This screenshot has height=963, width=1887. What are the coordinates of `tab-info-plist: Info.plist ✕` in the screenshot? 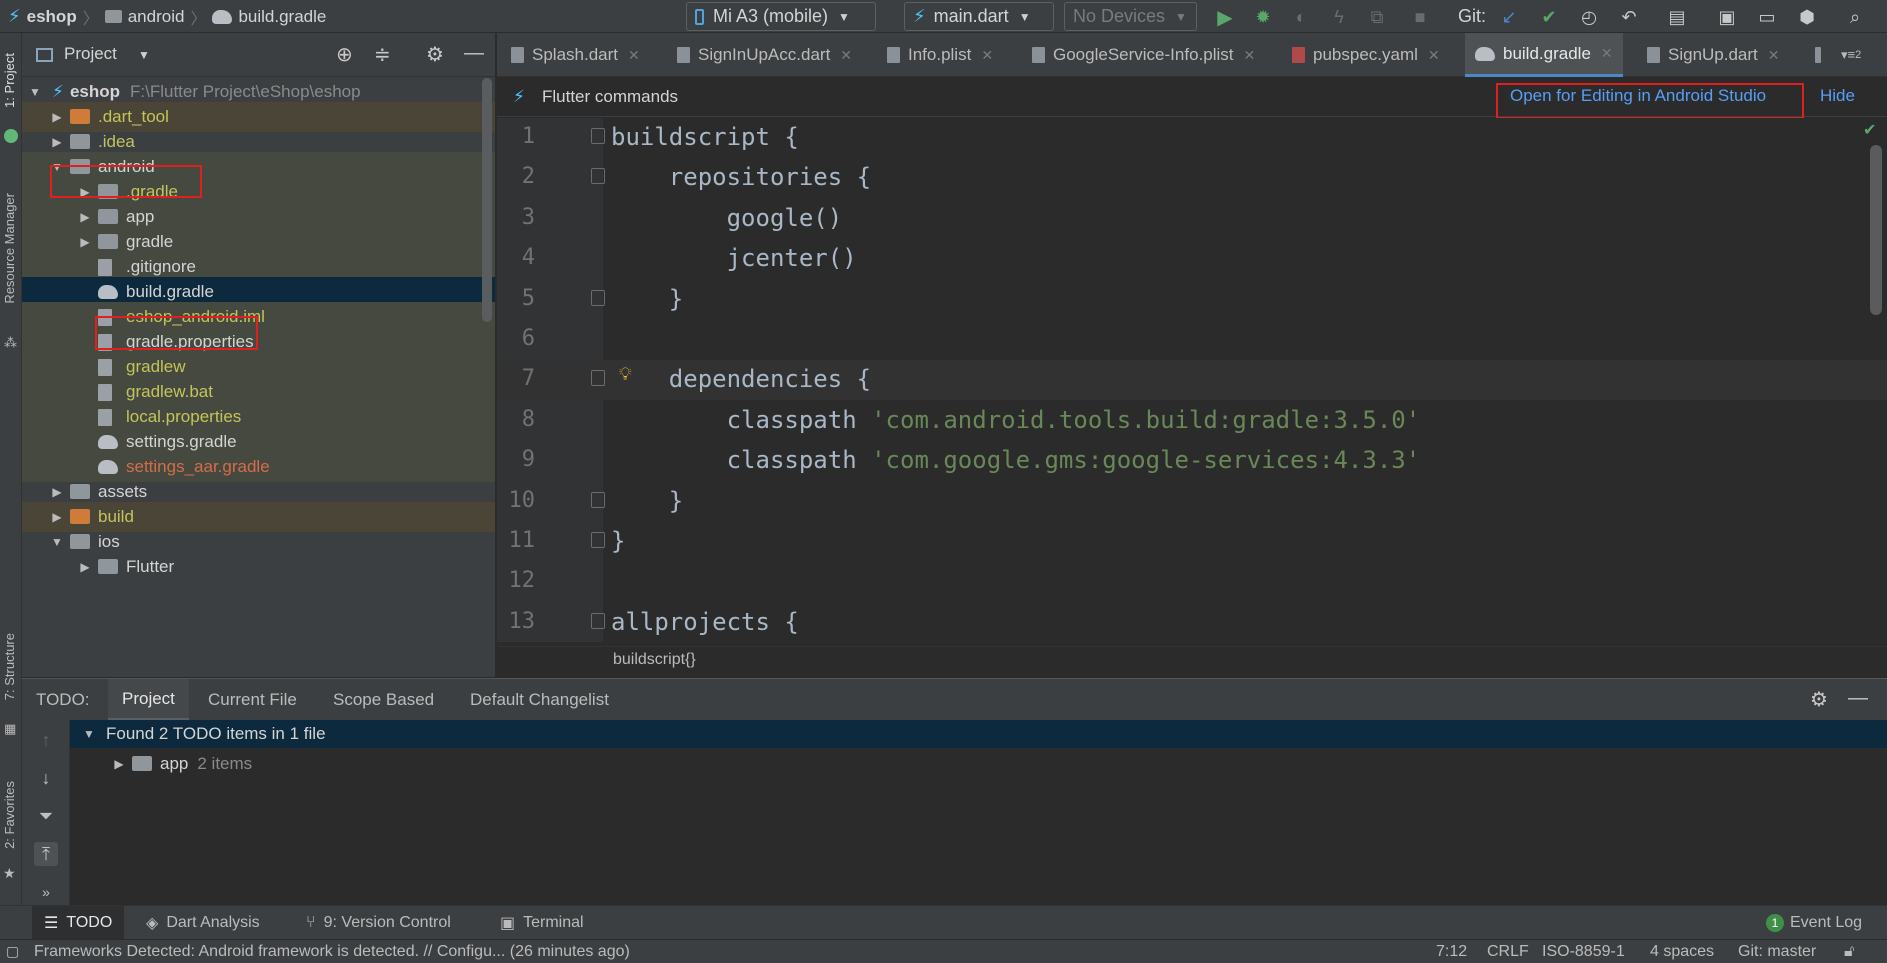 It's located at (940, 55).